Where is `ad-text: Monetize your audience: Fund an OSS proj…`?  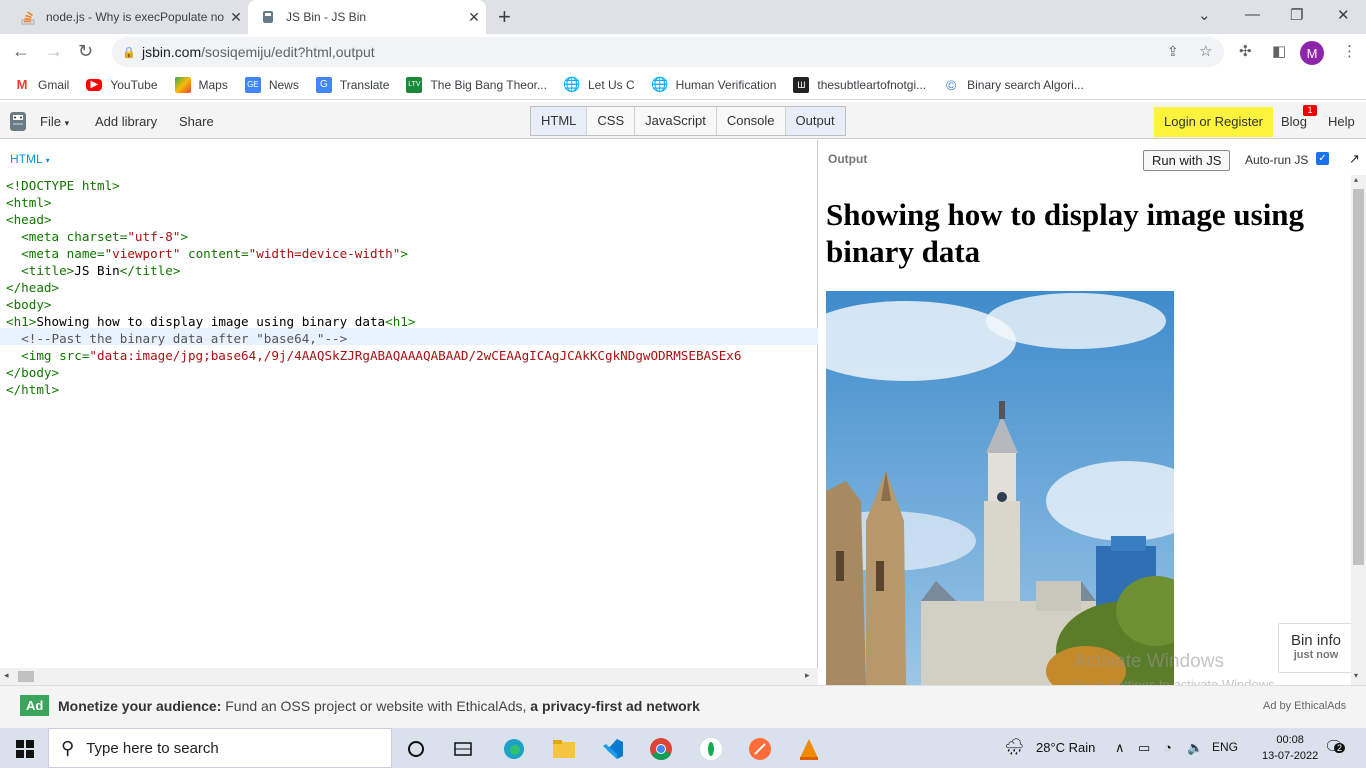
ad-text: Monetize your audience: Fund an OSS proj… is located at coordinates (379, 706).